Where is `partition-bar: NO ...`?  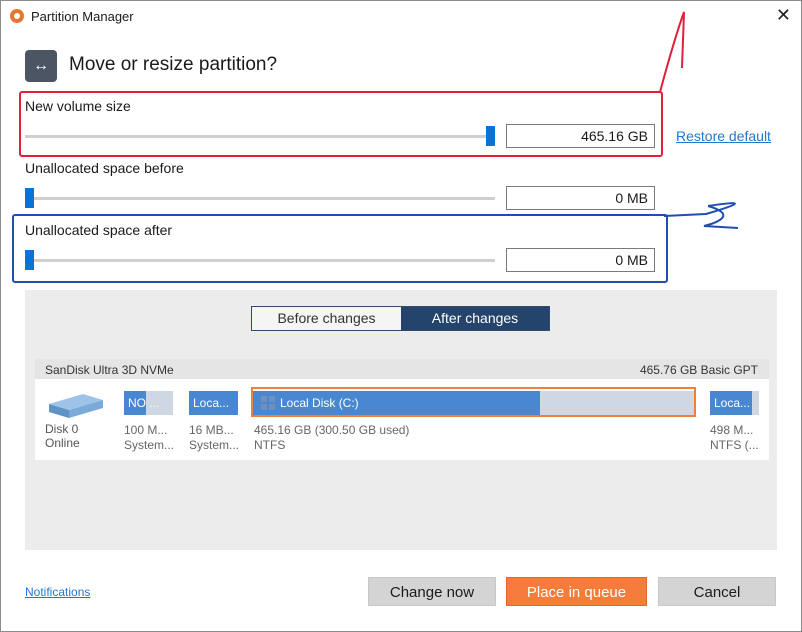
partition-bar: NO ... is located at coordinates (148, 403).